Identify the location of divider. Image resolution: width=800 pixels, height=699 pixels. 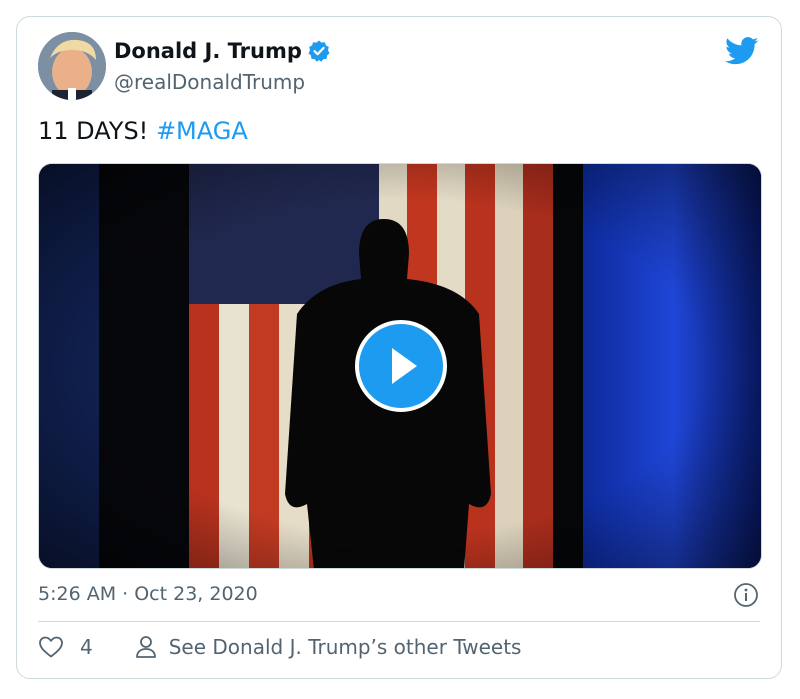
(399, 621).